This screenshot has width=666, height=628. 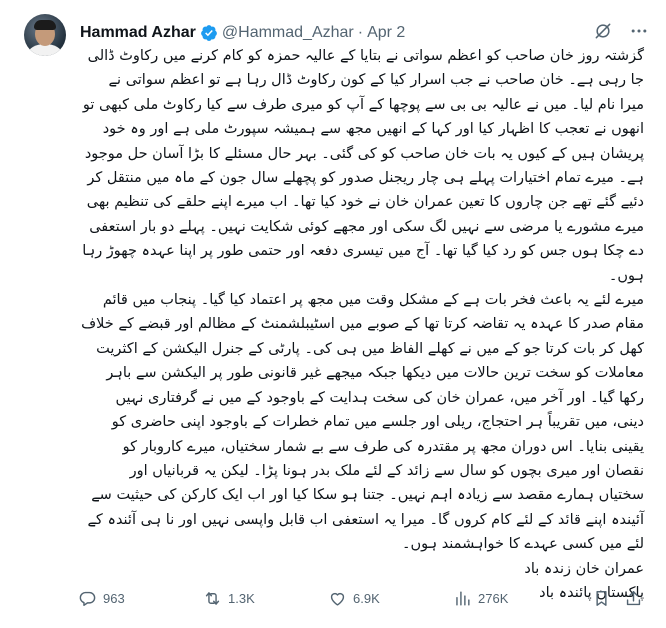 What do you see at coordinates (138, 33) in the screenshot?
I see `author-name: Hammad Azhar` at bounding box center [138, 33].